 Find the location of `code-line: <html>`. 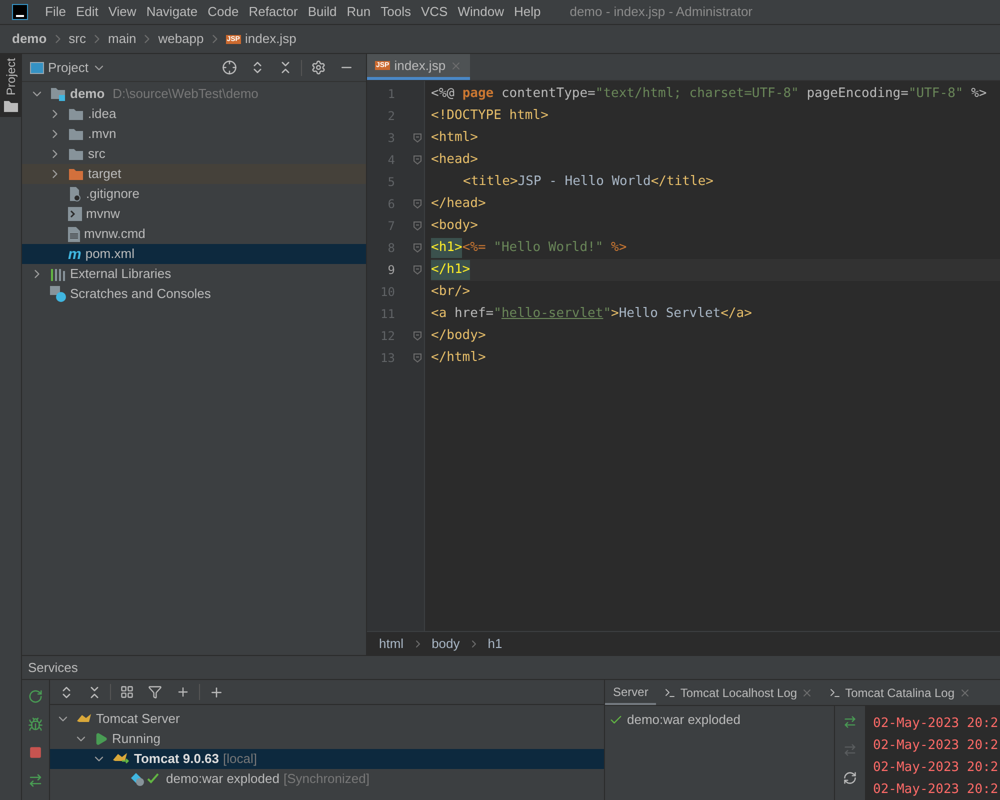

code-line: <html> is located at coordinates (455, 138).